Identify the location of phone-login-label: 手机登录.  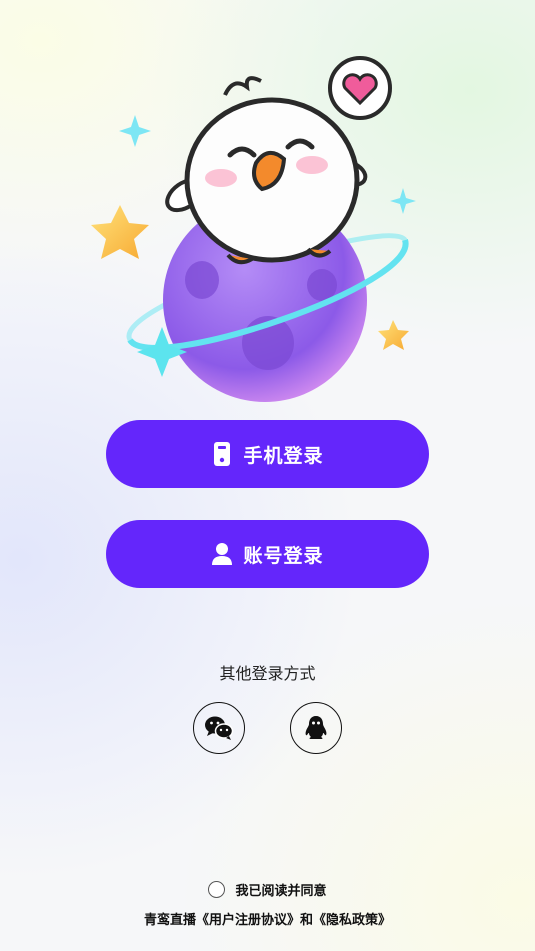
(283, 455).